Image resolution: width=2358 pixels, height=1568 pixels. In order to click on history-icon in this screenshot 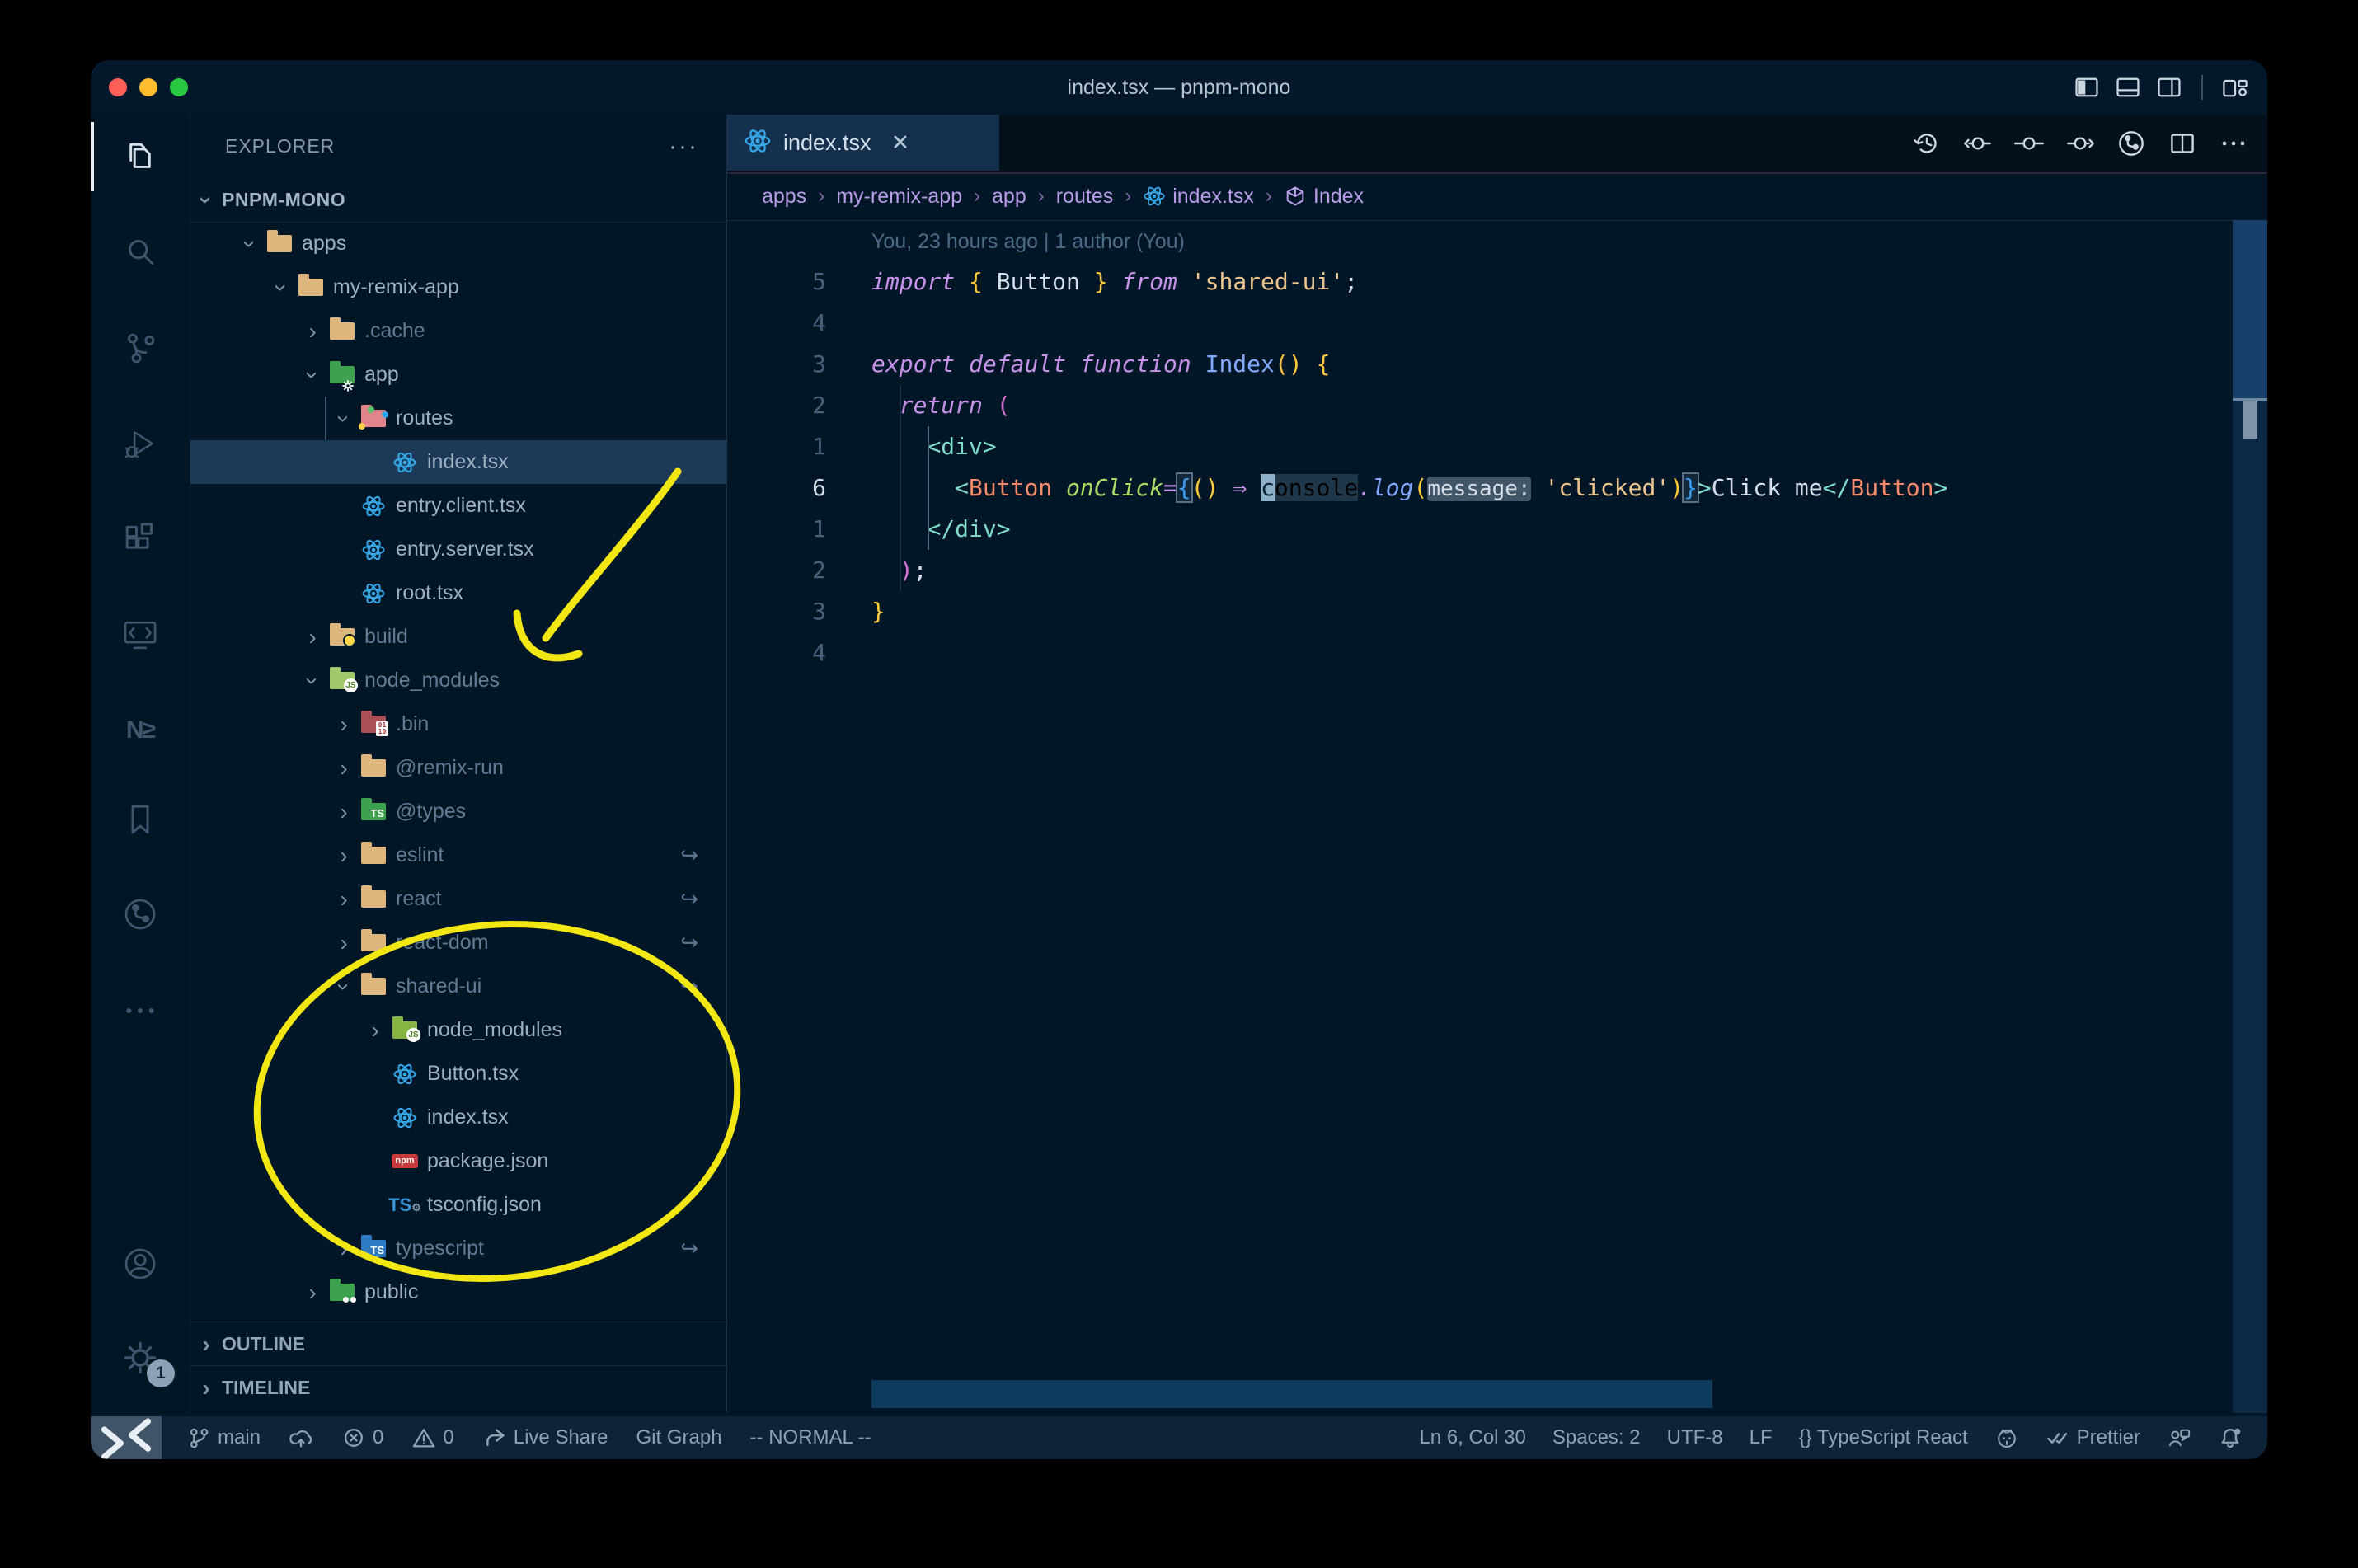, I will do `click(1926, 143)`.